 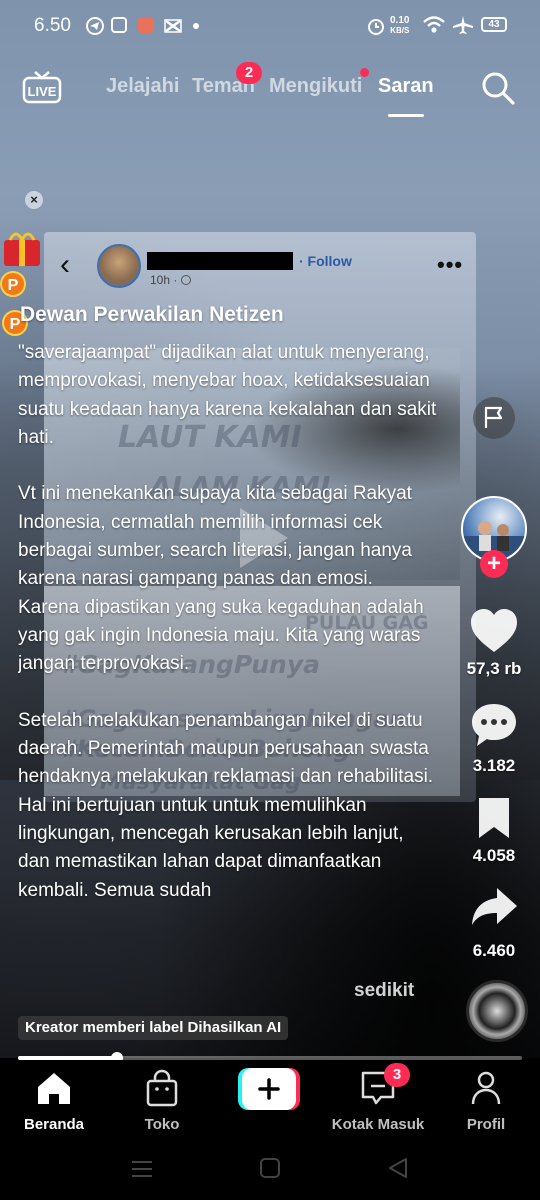 I want to click on fb-back-icon: ‹, so click(x=65, y=264).